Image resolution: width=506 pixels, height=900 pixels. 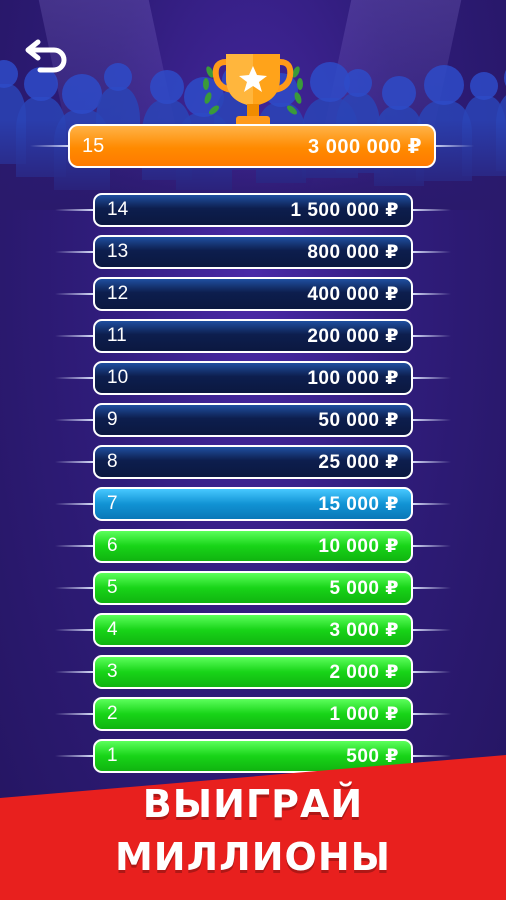 I want to click on prize-amount: 3 000 ₽, so click(x=364, y=630).